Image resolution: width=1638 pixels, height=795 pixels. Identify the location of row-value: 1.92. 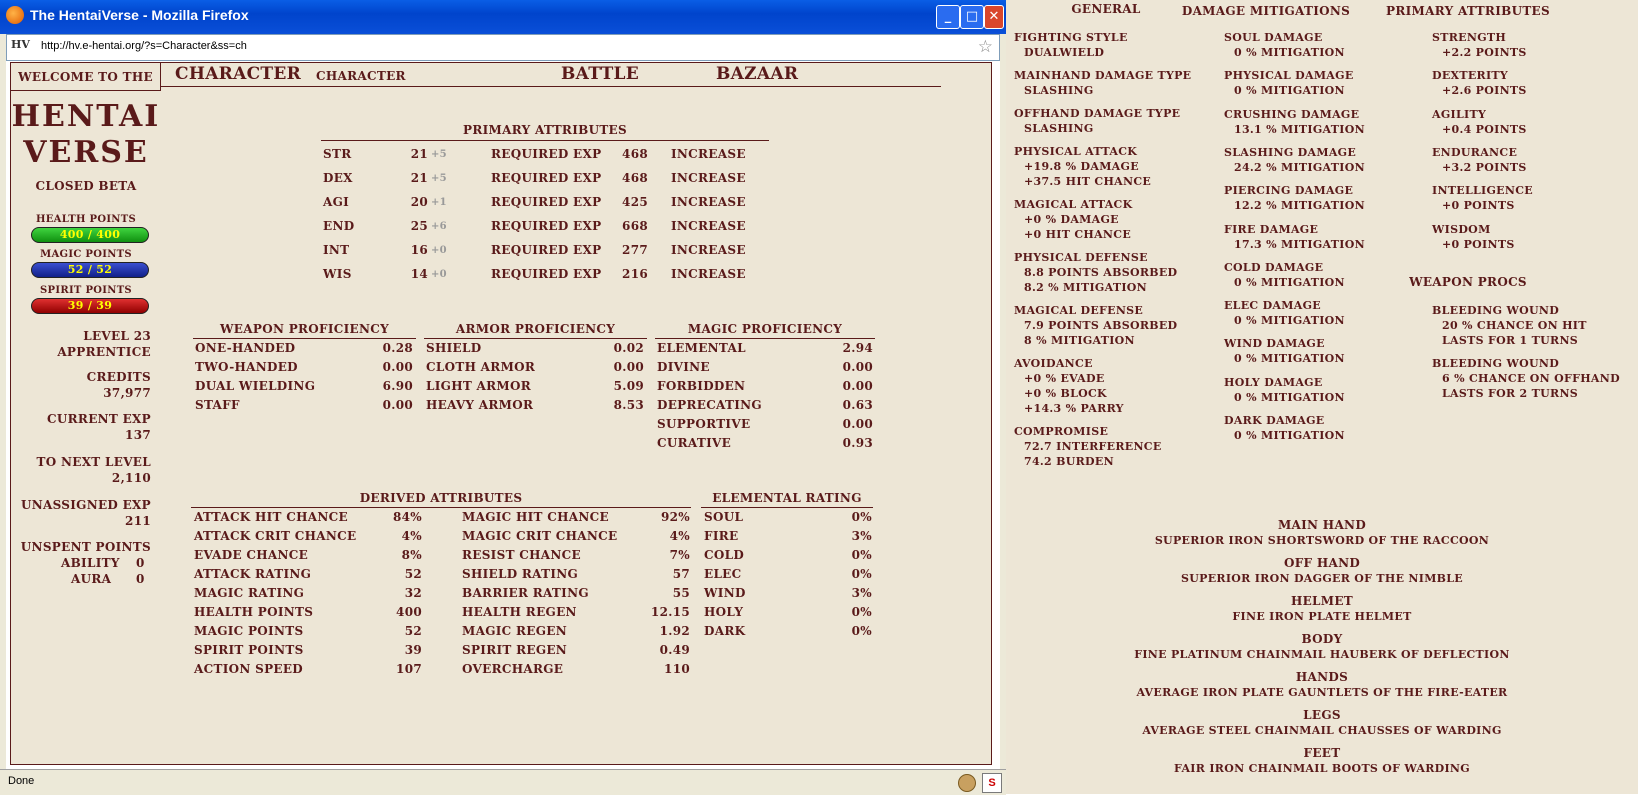
(674, 631).